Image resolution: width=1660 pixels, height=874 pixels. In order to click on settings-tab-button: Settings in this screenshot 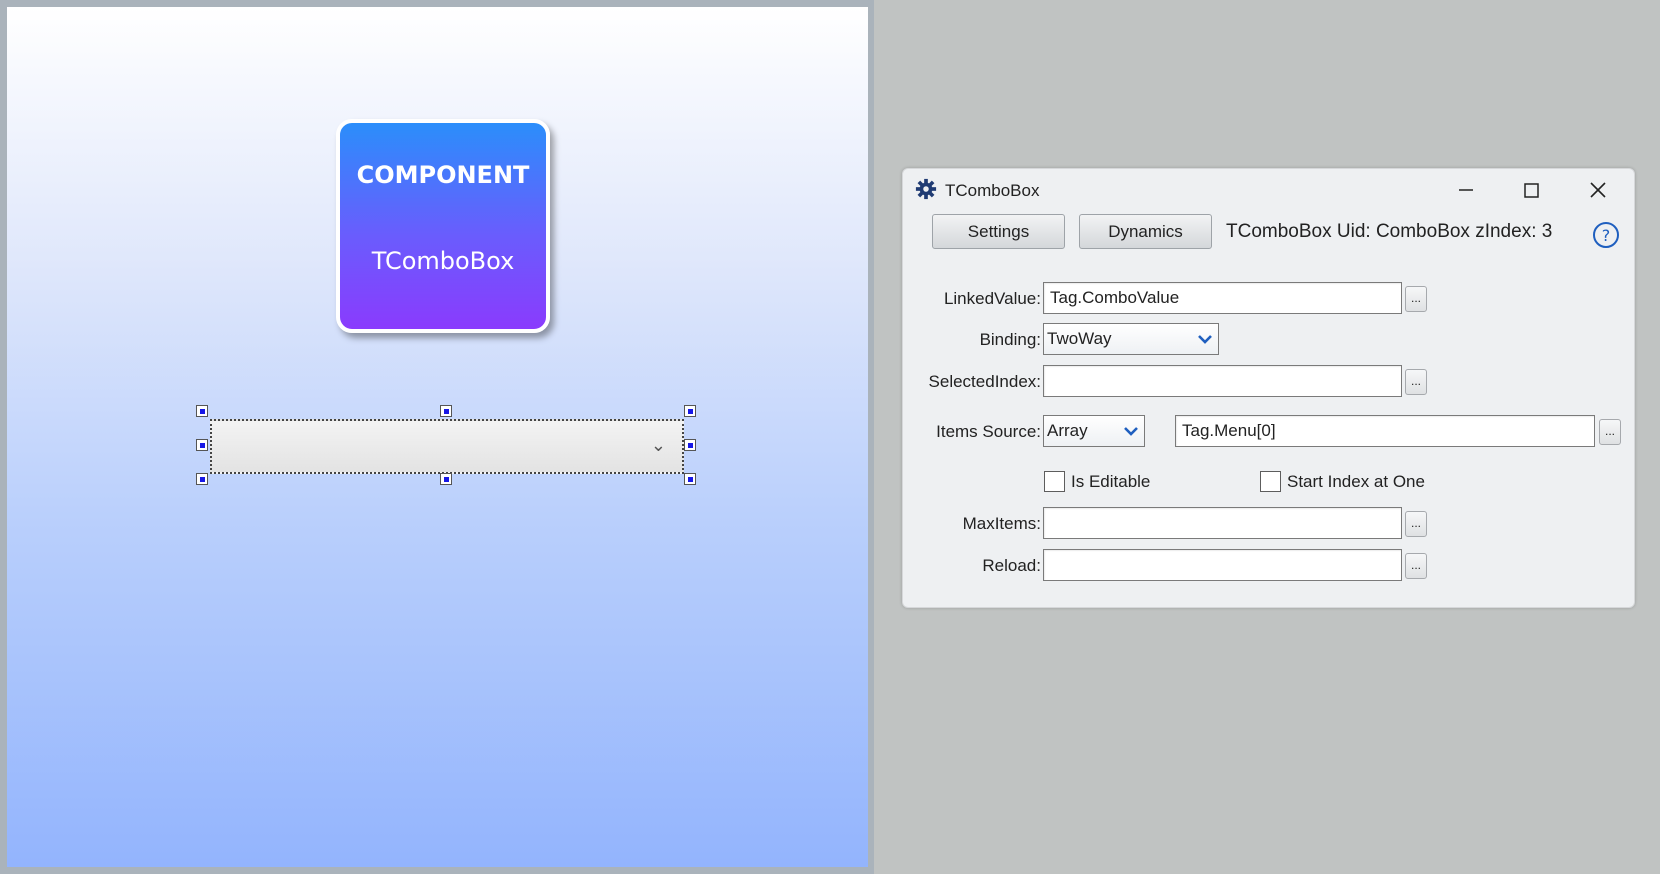, I will do `click(998, 231)`.